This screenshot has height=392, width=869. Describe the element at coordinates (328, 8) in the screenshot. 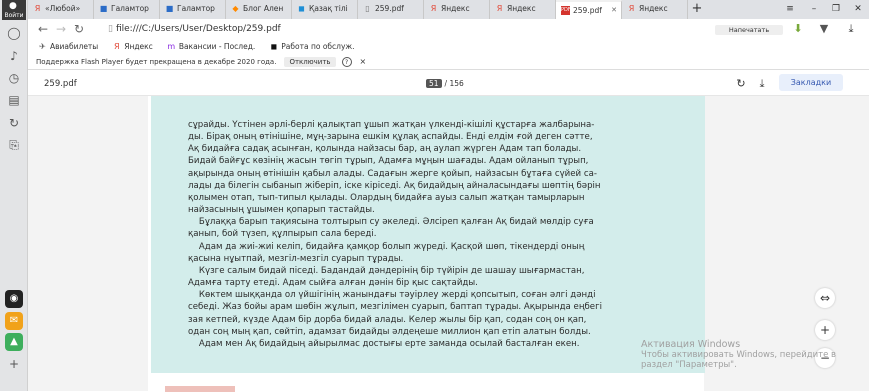

I see `tab-title: Қазақ тілі` at that location.